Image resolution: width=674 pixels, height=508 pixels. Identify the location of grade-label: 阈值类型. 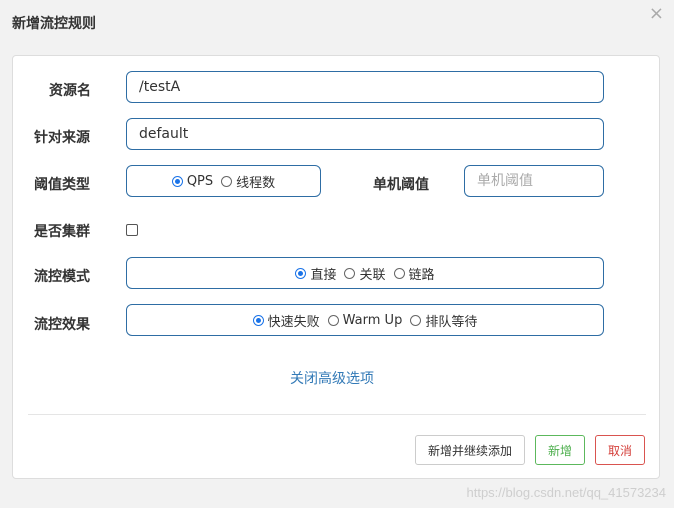
(62, 185).